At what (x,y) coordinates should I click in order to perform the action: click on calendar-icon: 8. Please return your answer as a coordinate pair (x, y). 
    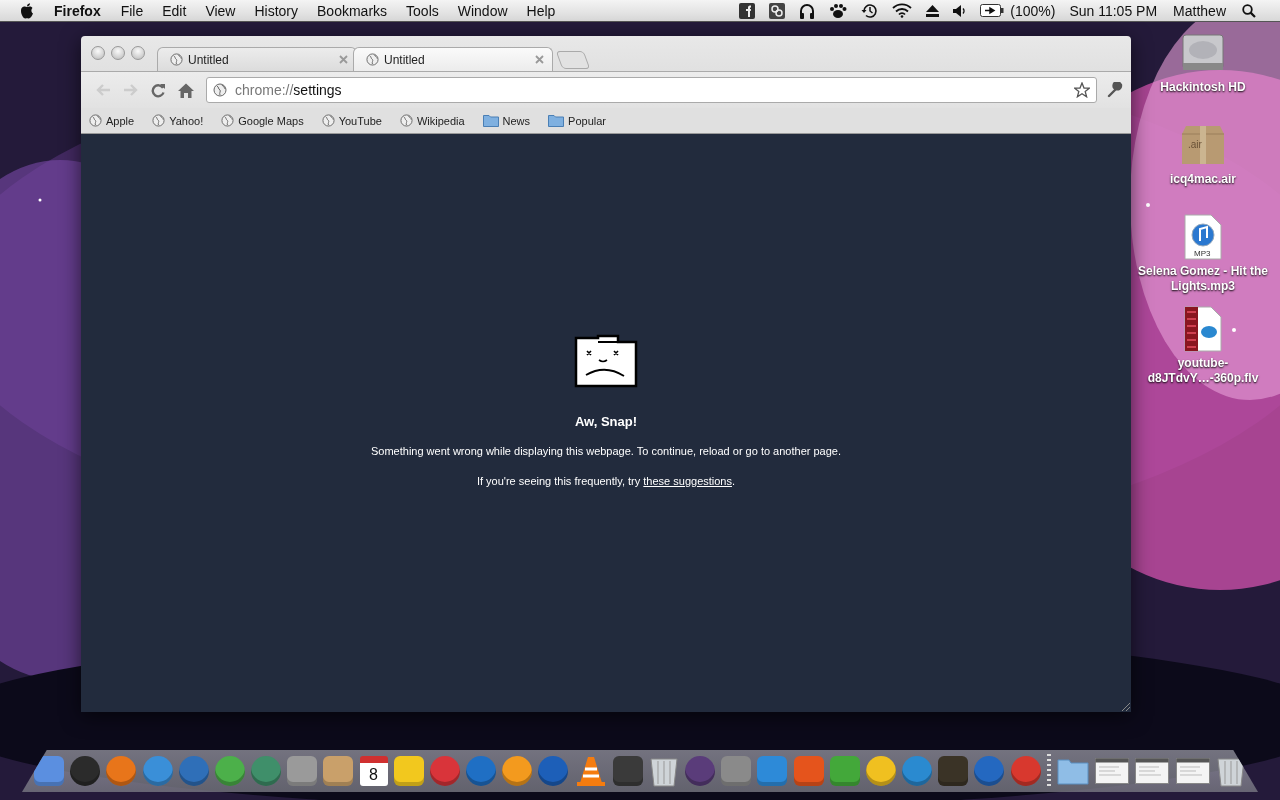
    Looking at the image, I should click on (373, 771).